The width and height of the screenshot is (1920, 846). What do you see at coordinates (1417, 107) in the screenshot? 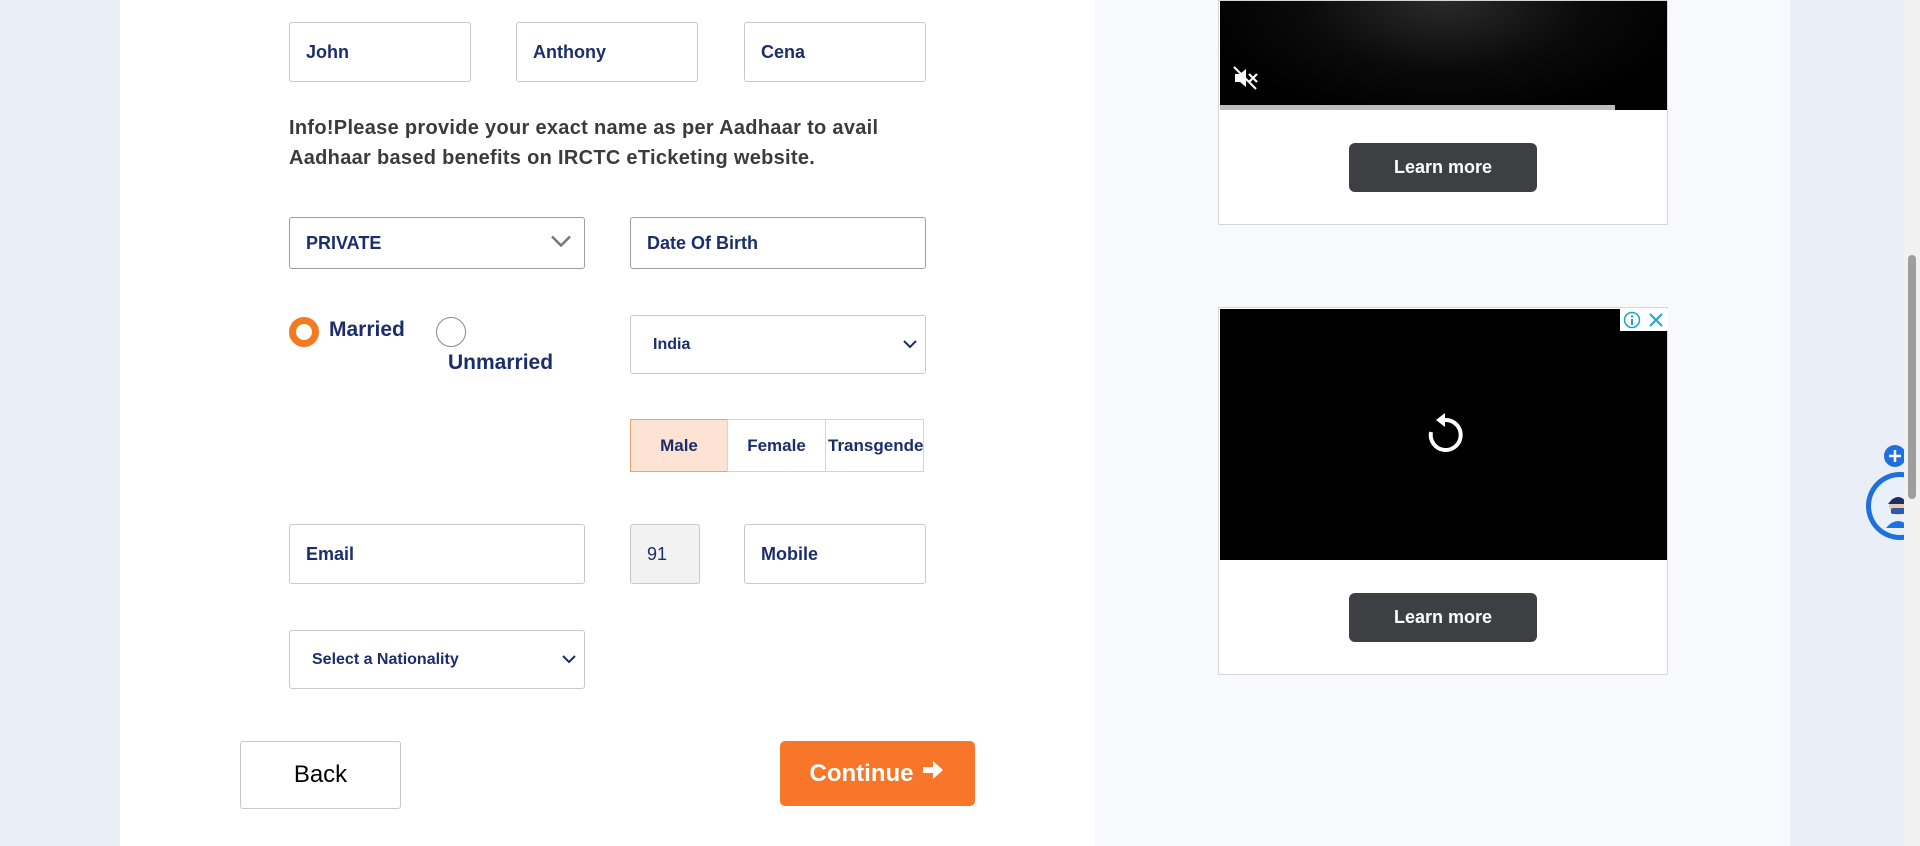
I see `video-progress-bar` at bounding box center [1417, 107].